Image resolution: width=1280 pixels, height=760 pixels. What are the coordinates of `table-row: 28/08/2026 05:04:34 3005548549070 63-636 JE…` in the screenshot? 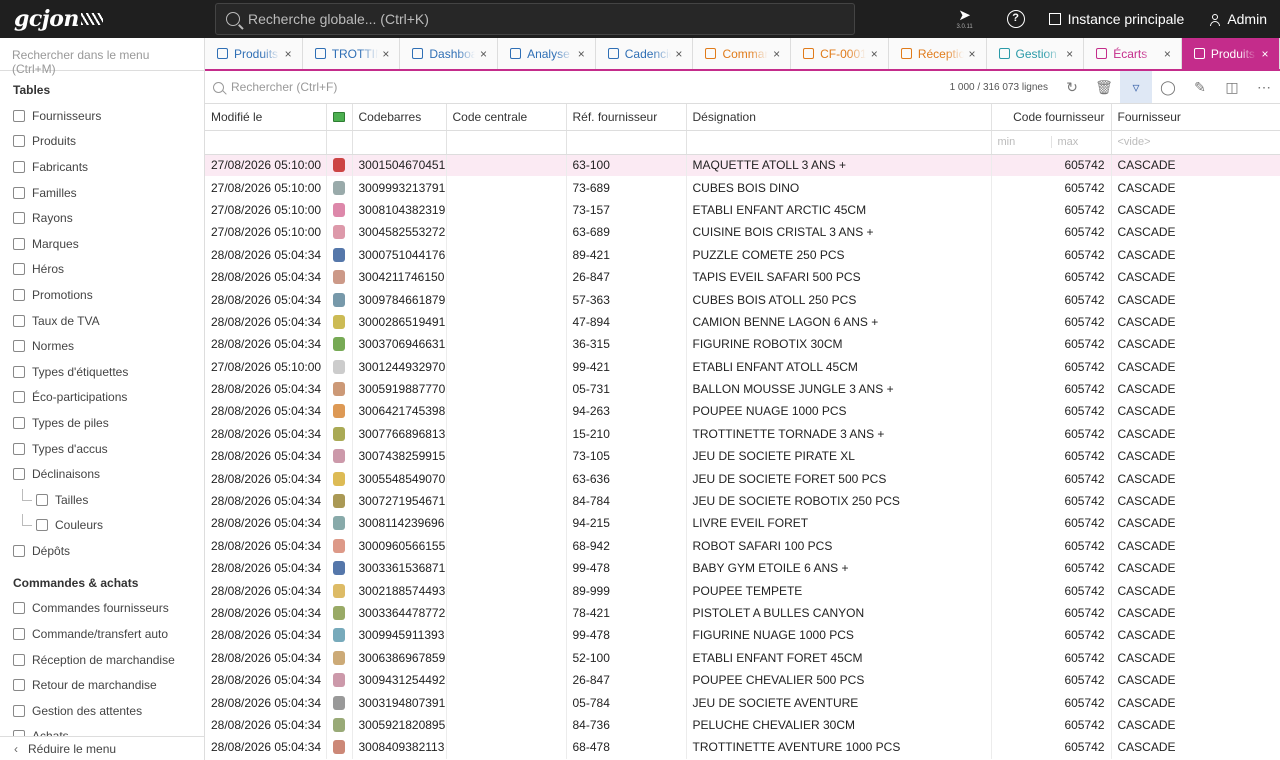 It's located at (742, 478).